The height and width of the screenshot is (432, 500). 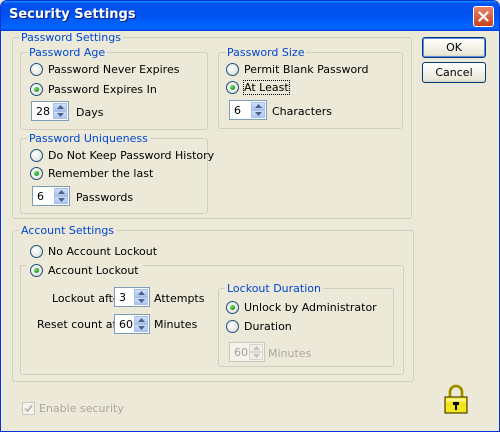 What do you see at coordinates (122, 297) in the screenshot?
I see `lockout-attempts-value: 3` at bounding box center [122, 297].